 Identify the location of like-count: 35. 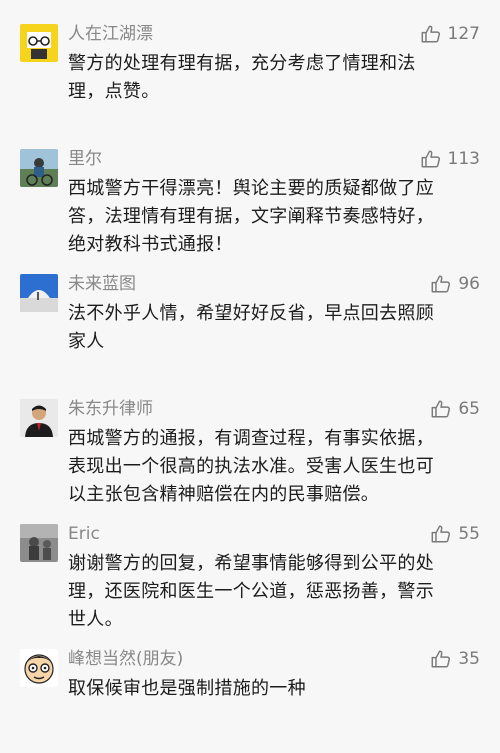
(469, 659).